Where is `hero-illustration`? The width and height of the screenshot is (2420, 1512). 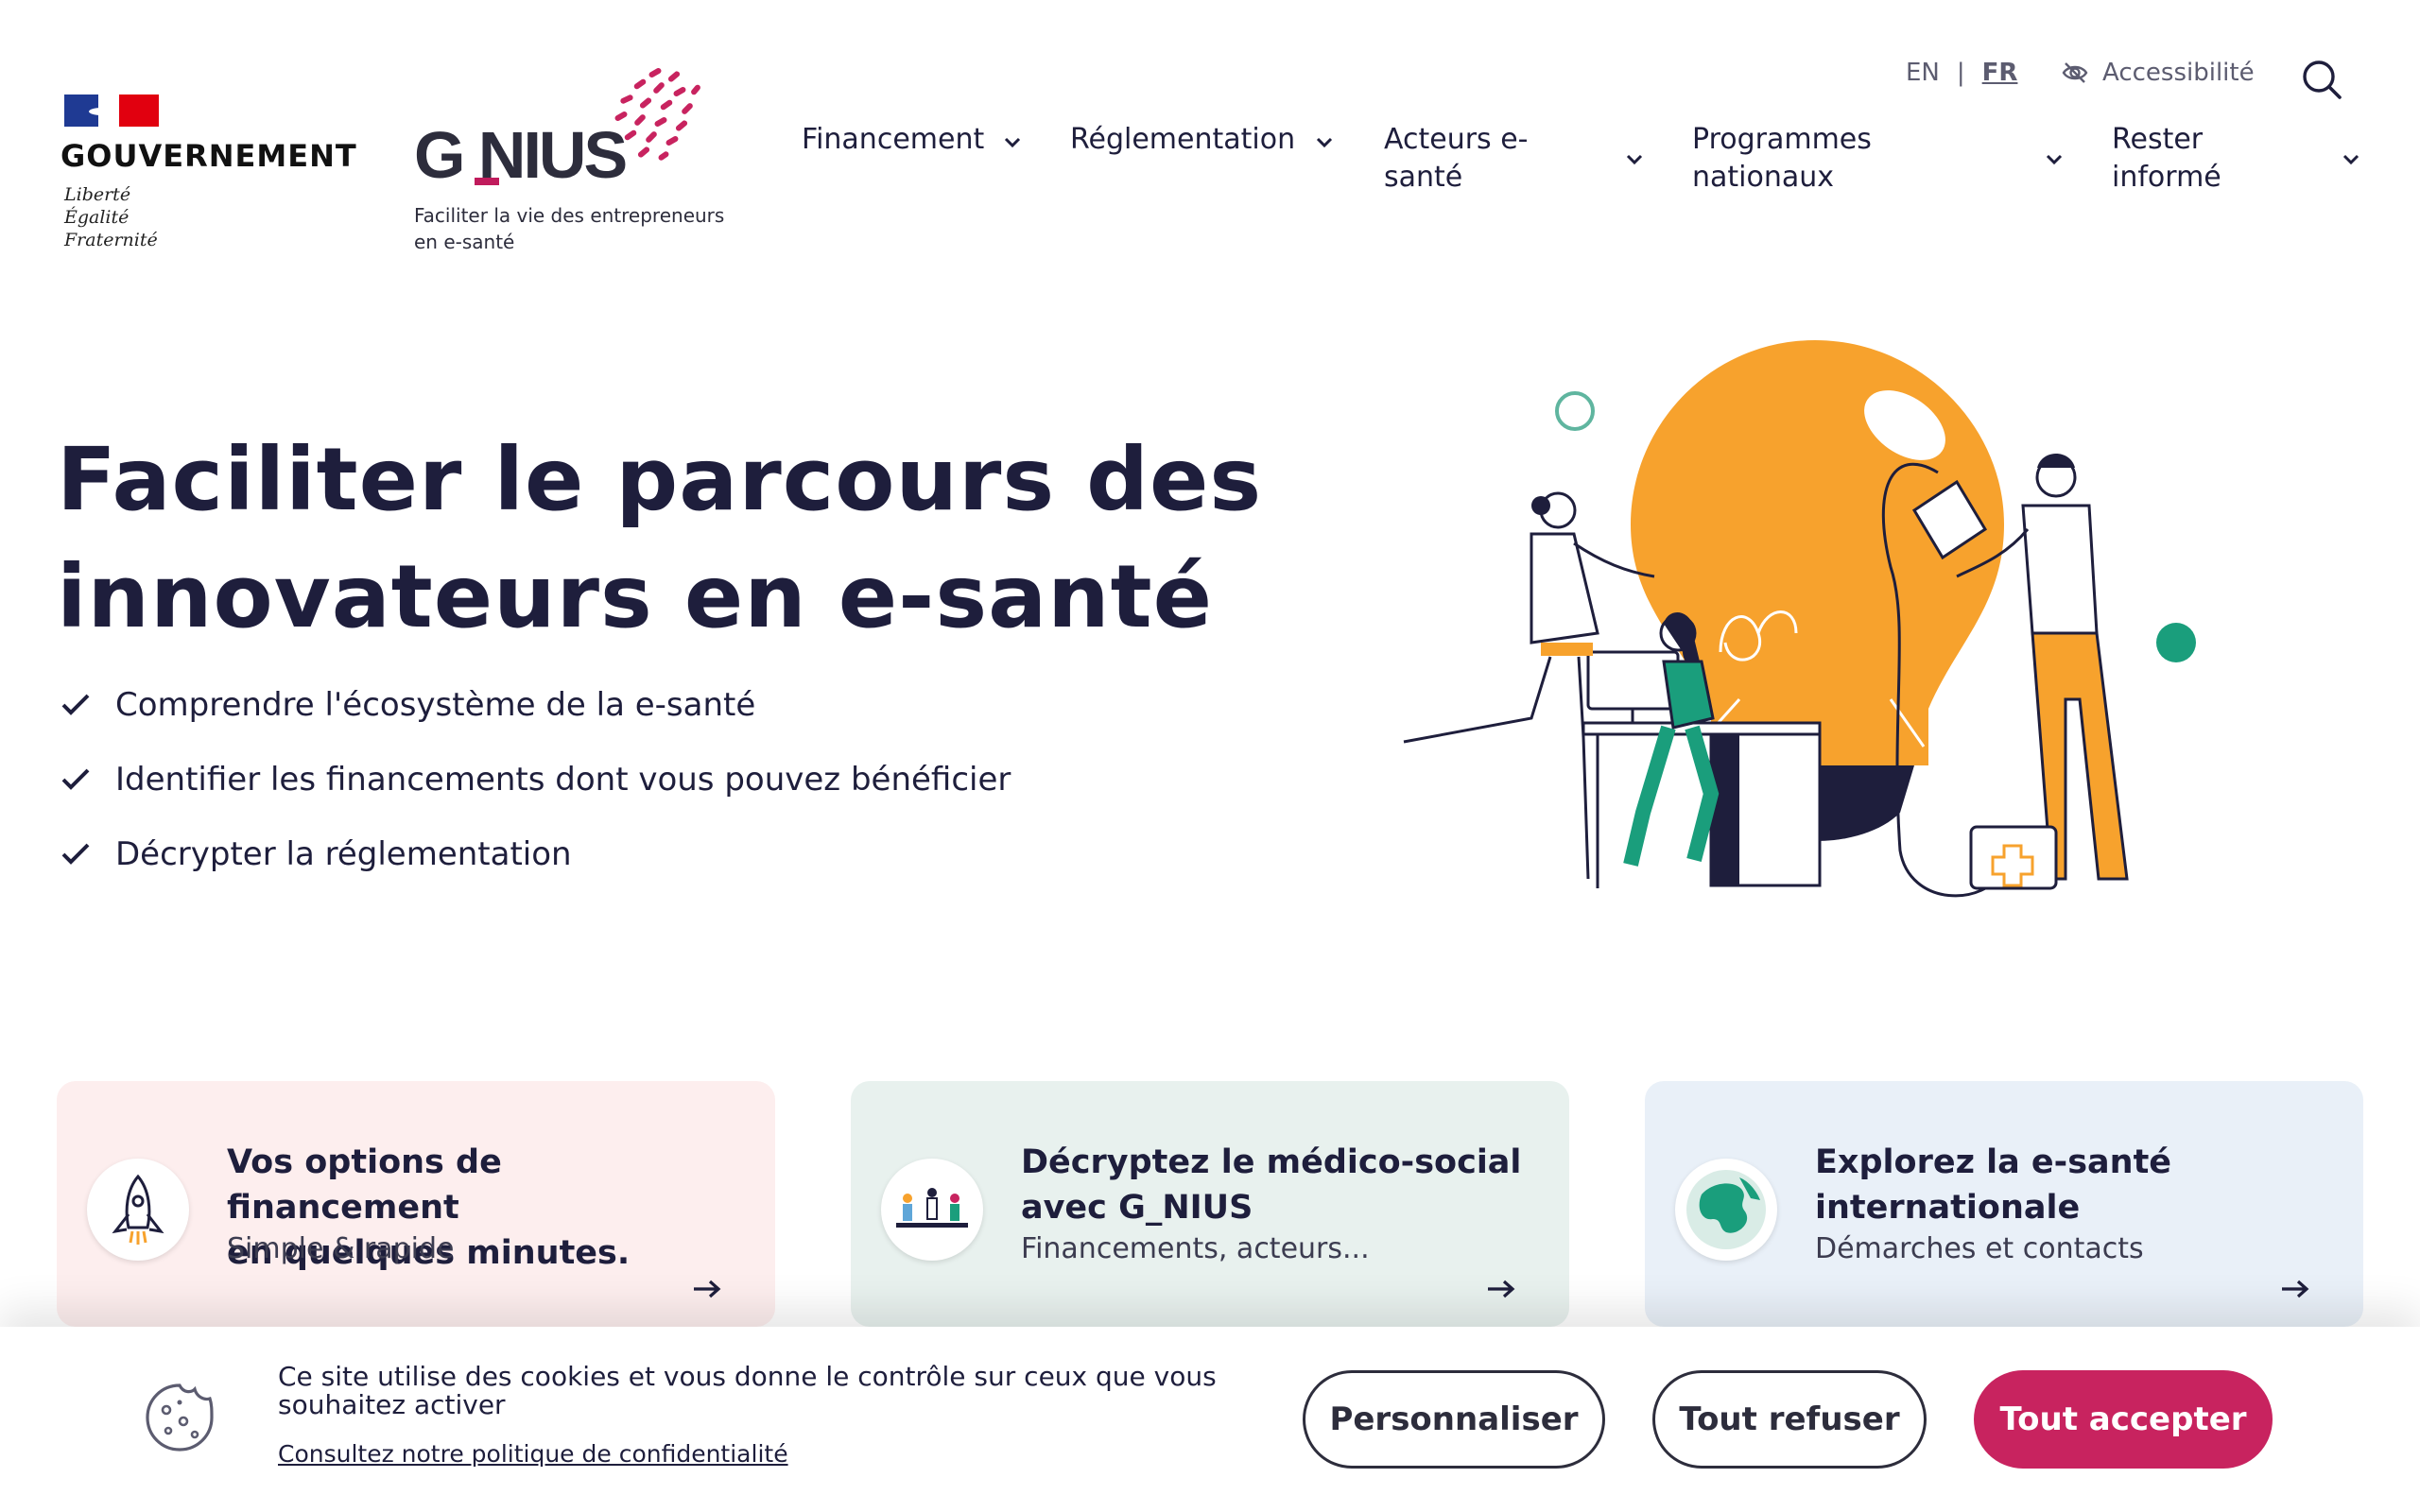
hero-illustration is located at coordinates (1800, 619).